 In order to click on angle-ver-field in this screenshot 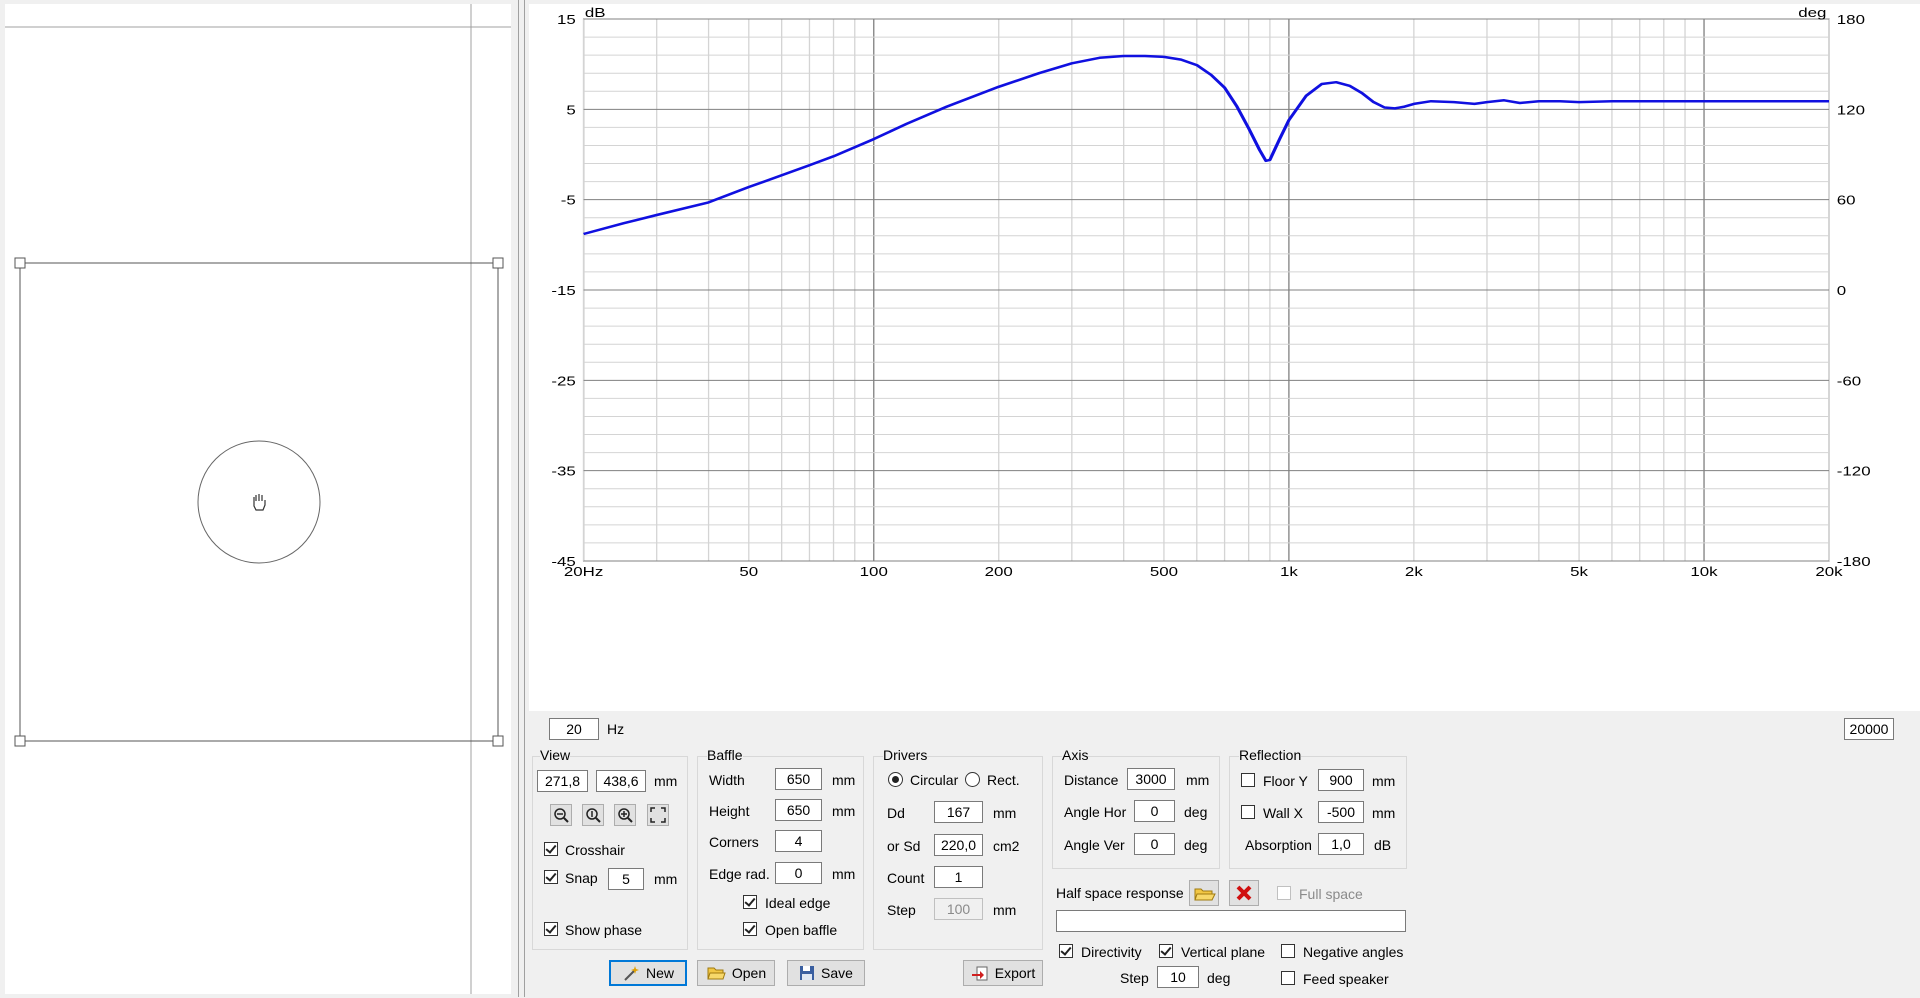, I will do `click(1154, 844)`.